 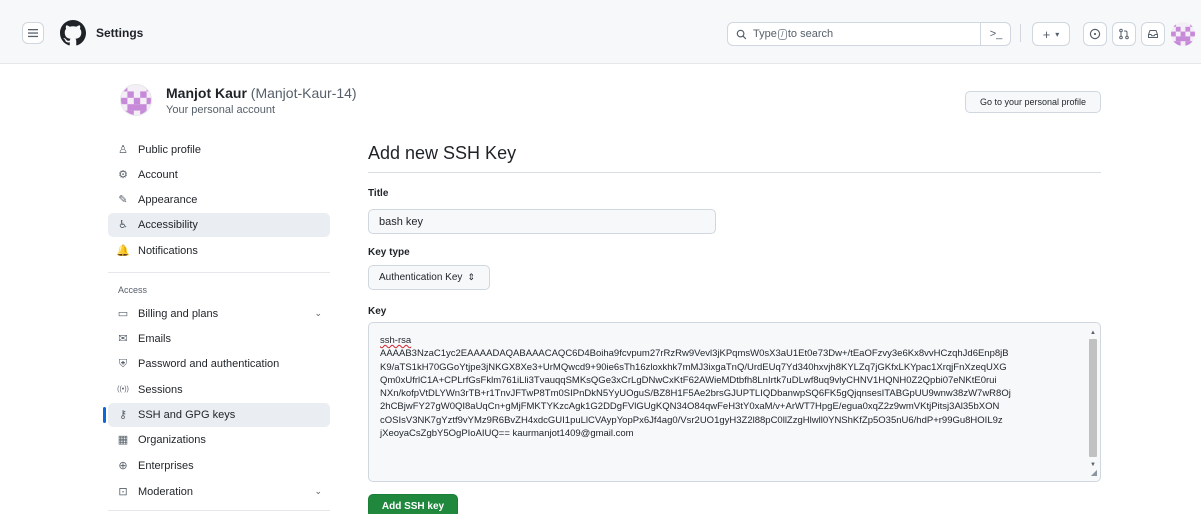 What do you see at coordinates (123, 466) in the screenshot?
I see `globe-icon: ⊕` at bounding box center [123, 466].